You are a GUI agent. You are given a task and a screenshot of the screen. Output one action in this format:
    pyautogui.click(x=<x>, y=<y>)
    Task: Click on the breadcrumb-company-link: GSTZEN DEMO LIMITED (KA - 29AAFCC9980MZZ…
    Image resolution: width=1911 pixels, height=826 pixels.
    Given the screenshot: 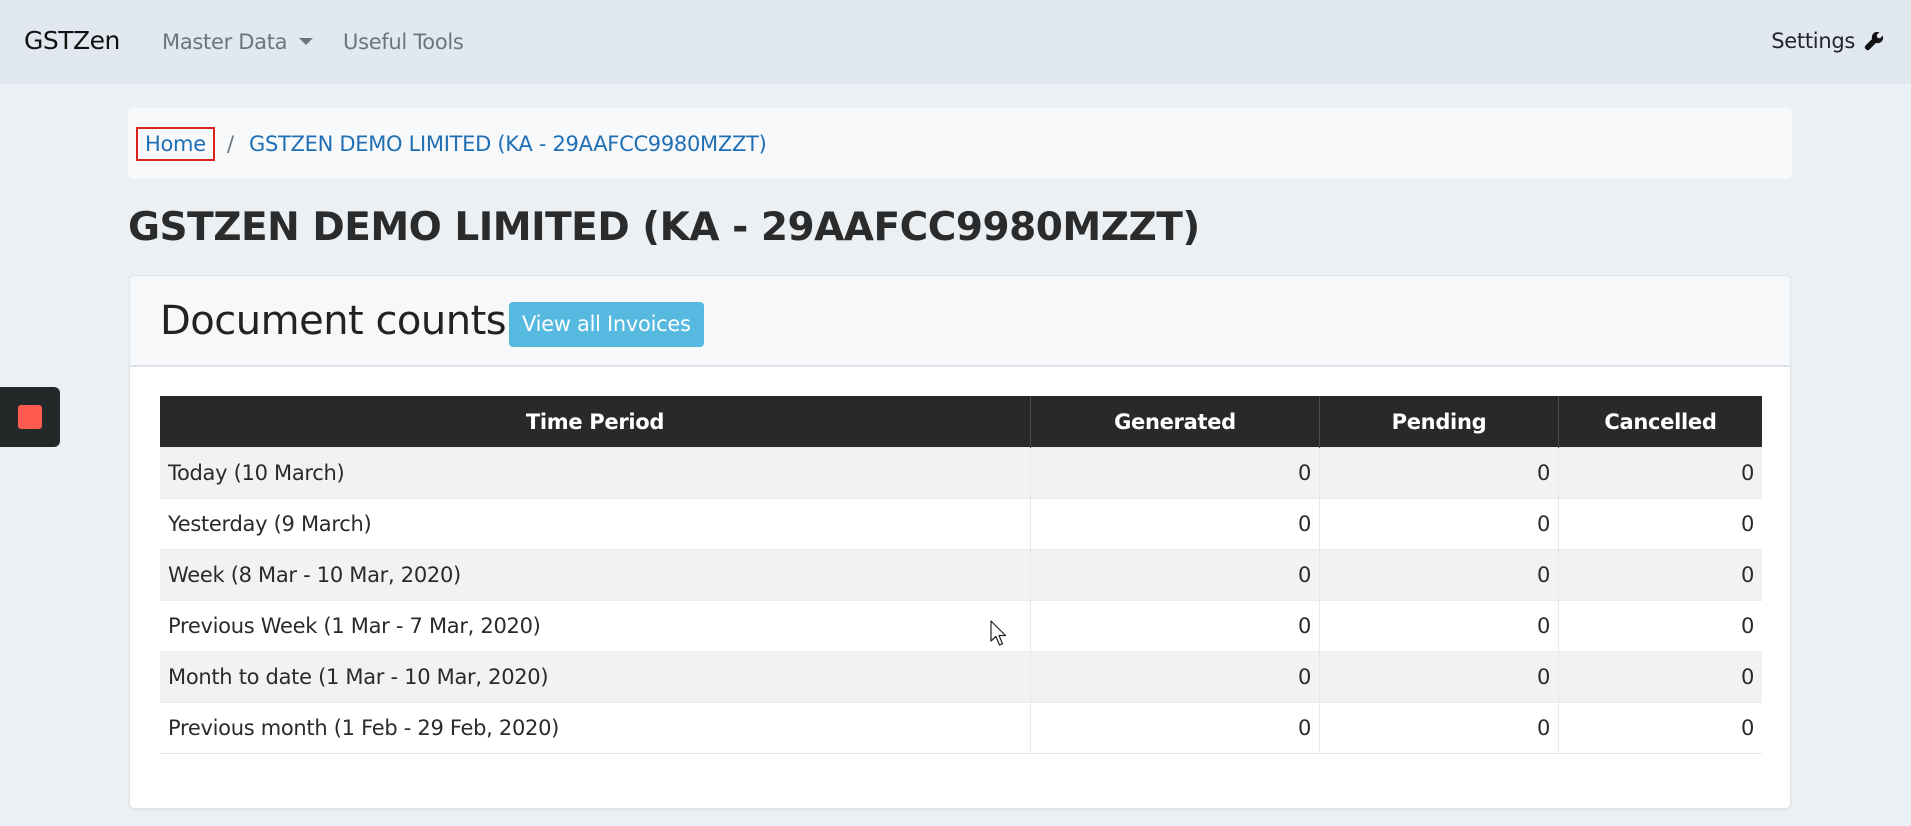 What is the action you would take?
    pyautogui.click(x=508, y=144)
    